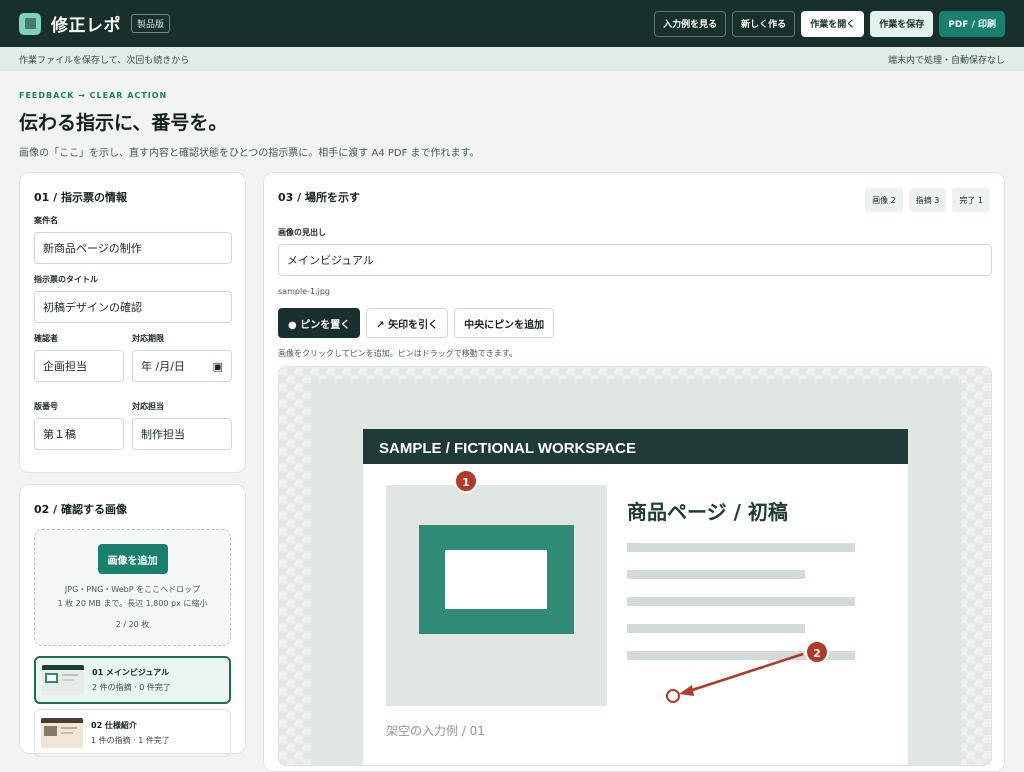  Describe the element at coordinates (46, 406) in the screenshot. I see `version-label: 版番号` at that location.